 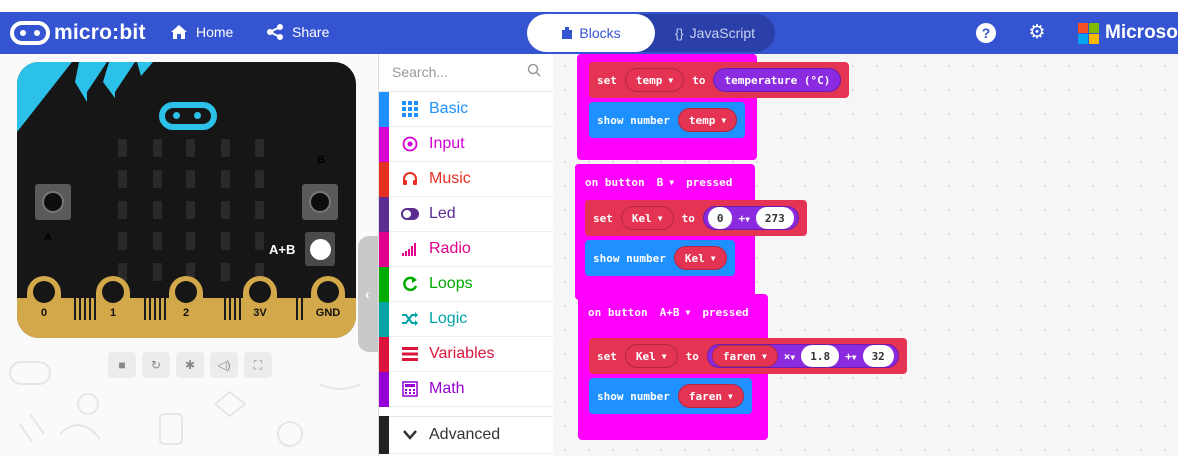 I want to click on category-music: Music, so click(x=466, y=179).